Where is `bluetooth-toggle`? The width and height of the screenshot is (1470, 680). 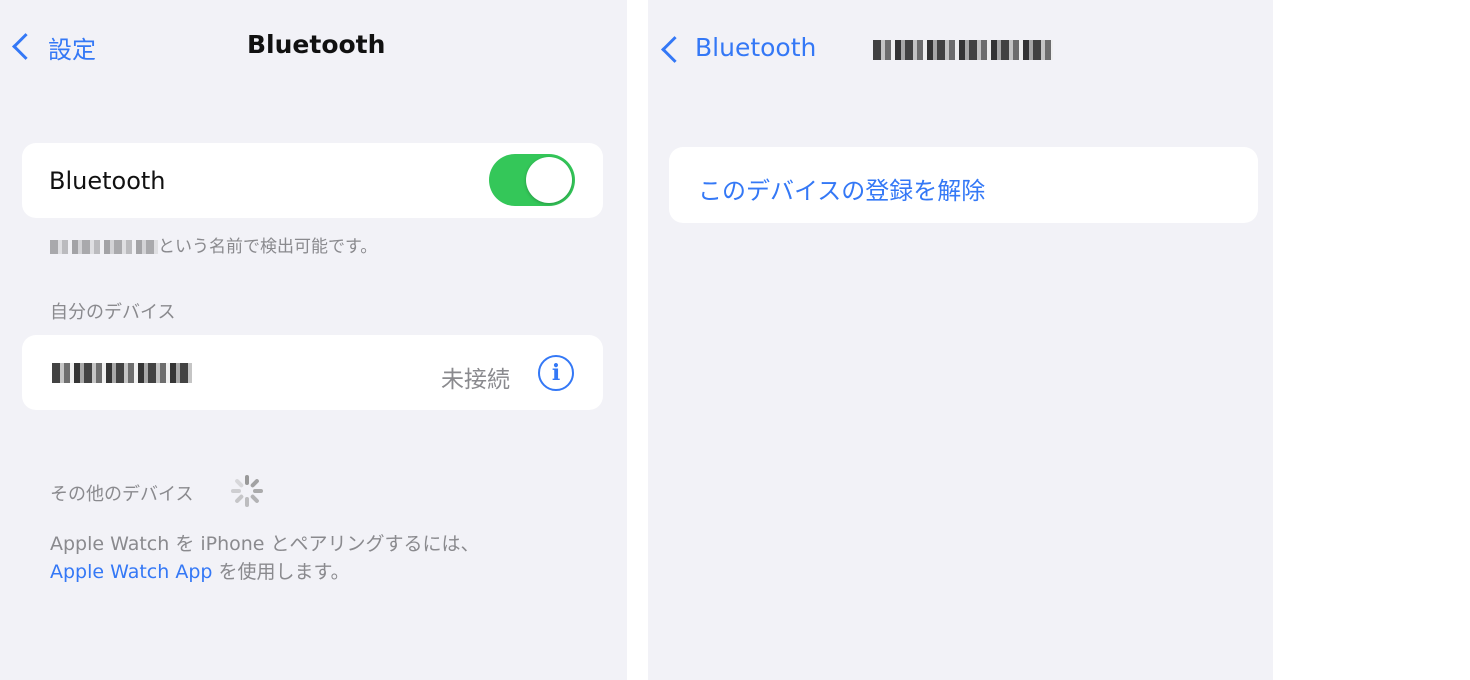
bluetooth-toggle is located at coordinates (532, 180).